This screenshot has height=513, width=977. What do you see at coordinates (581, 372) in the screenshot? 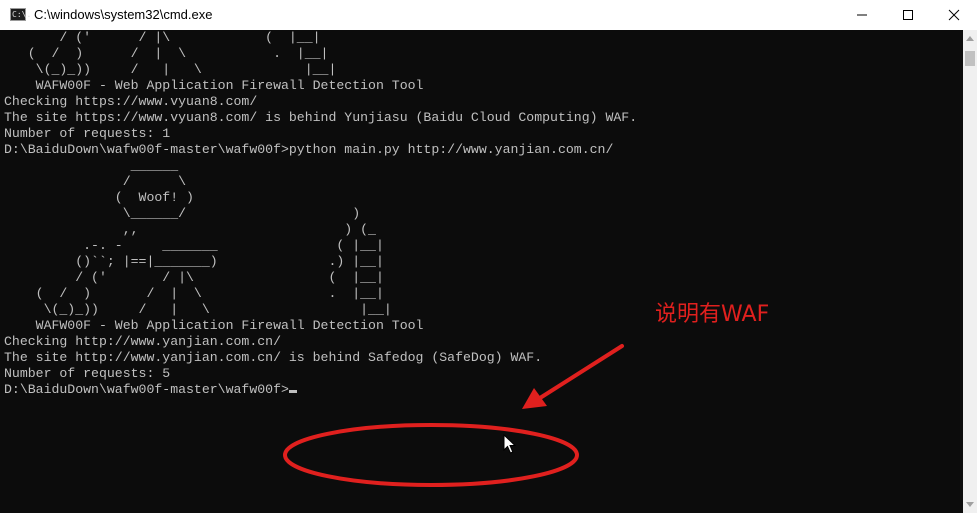
I see `annotation-arrow-line` at bounding box center [581, 372].